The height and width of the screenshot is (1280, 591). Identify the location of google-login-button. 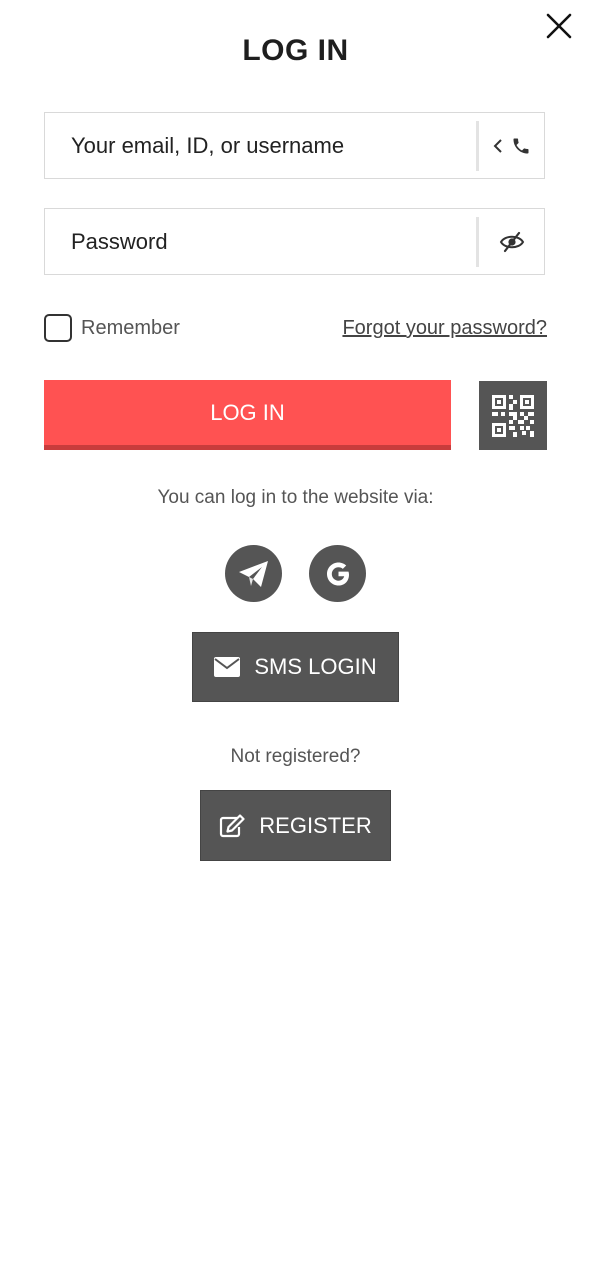
(337, 573).